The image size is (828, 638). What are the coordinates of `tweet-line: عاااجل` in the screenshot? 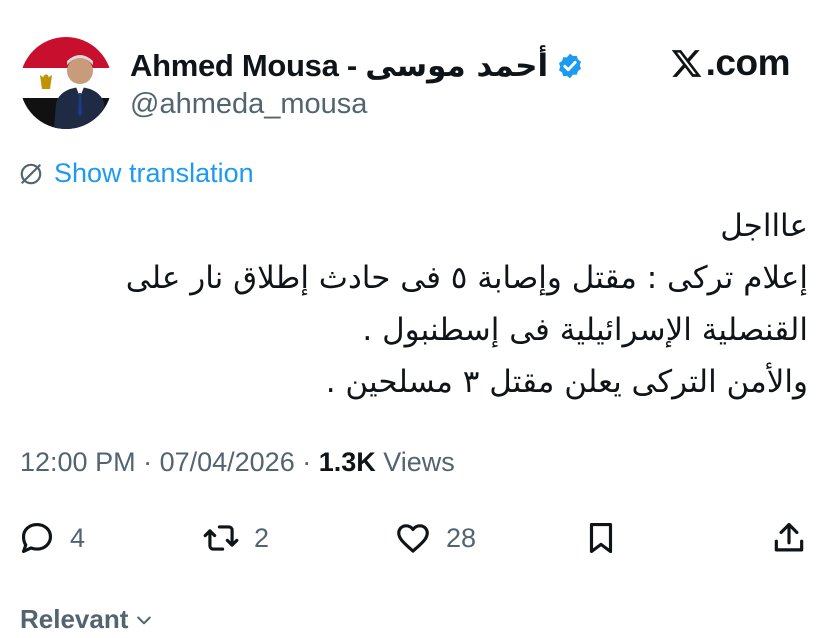 It's located at (764, 226).